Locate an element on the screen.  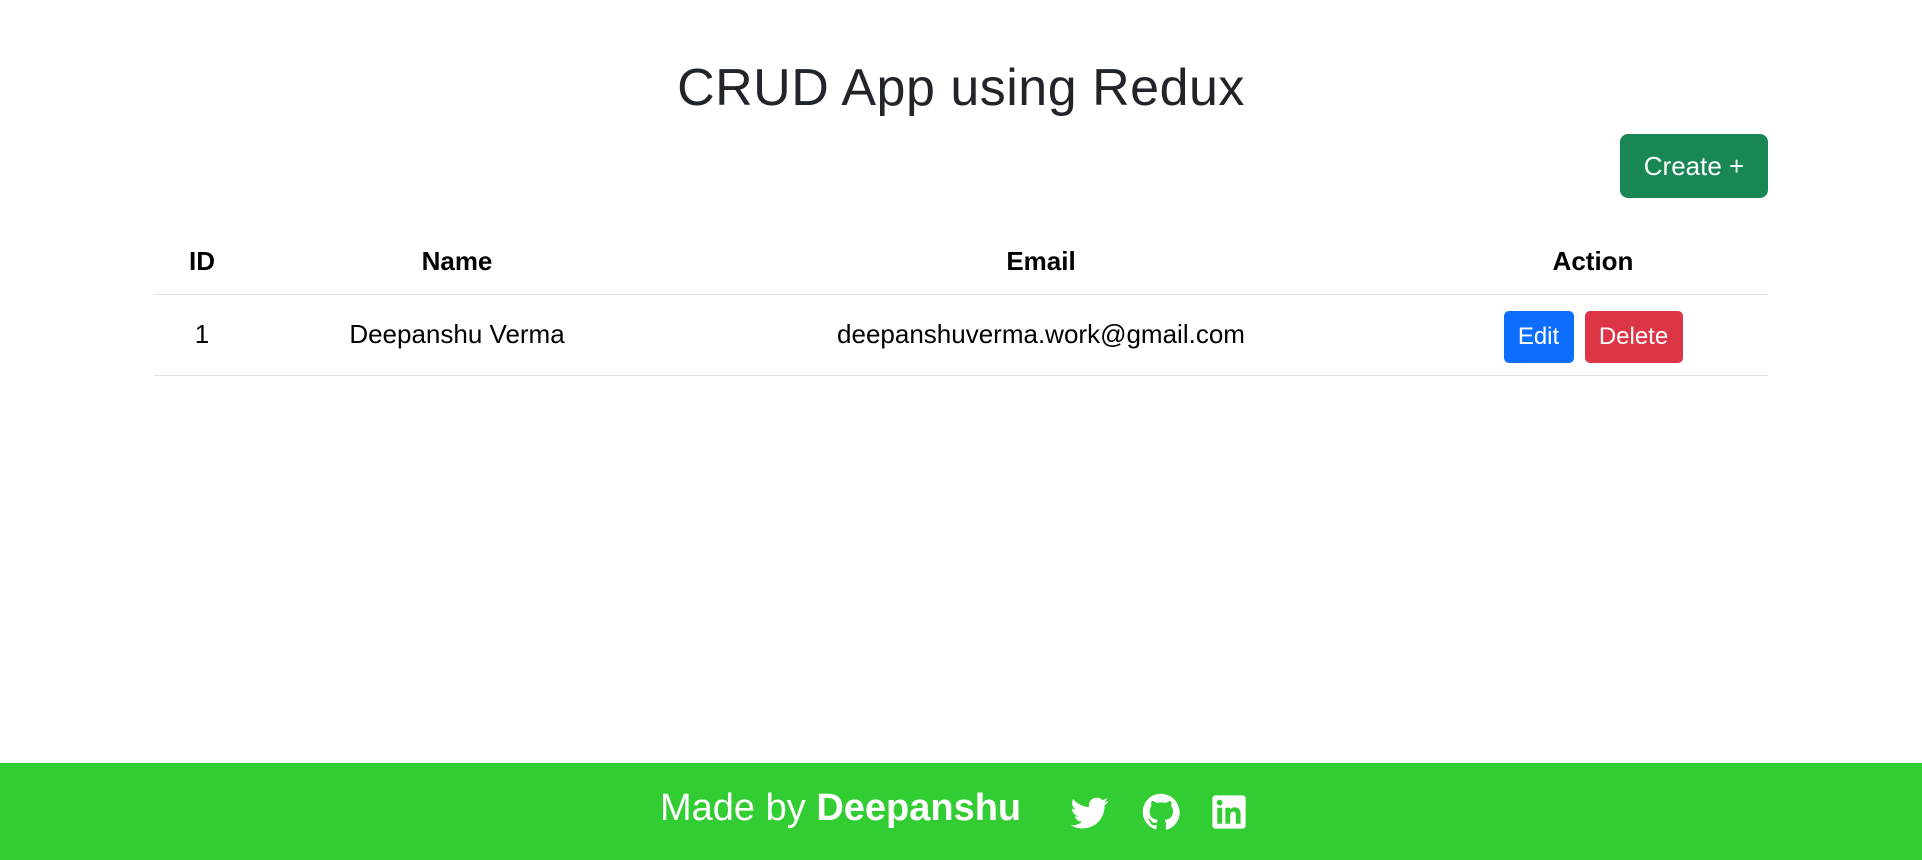
edit-button: Edit is located at coordinates (1538, 336).